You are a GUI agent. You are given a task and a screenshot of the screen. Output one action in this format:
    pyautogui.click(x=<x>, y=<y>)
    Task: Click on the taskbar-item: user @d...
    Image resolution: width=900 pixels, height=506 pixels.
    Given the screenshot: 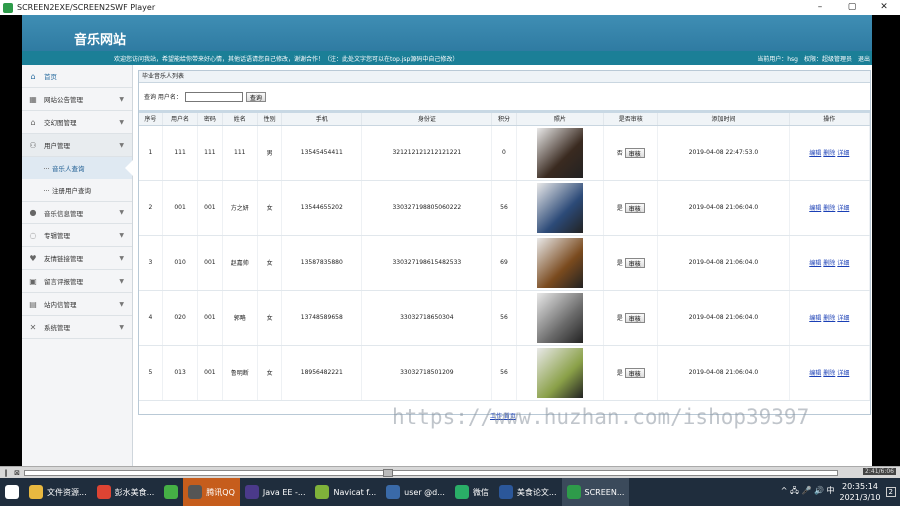 What is the action you would take?
    pyautogui.click(x=415, y=492)
    